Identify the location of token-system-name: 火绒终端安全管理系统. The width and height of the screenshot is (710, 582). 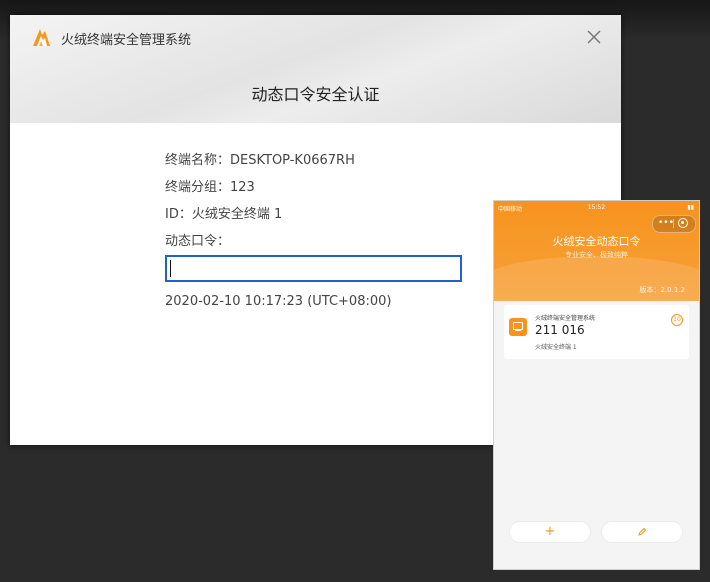
(565, 318).